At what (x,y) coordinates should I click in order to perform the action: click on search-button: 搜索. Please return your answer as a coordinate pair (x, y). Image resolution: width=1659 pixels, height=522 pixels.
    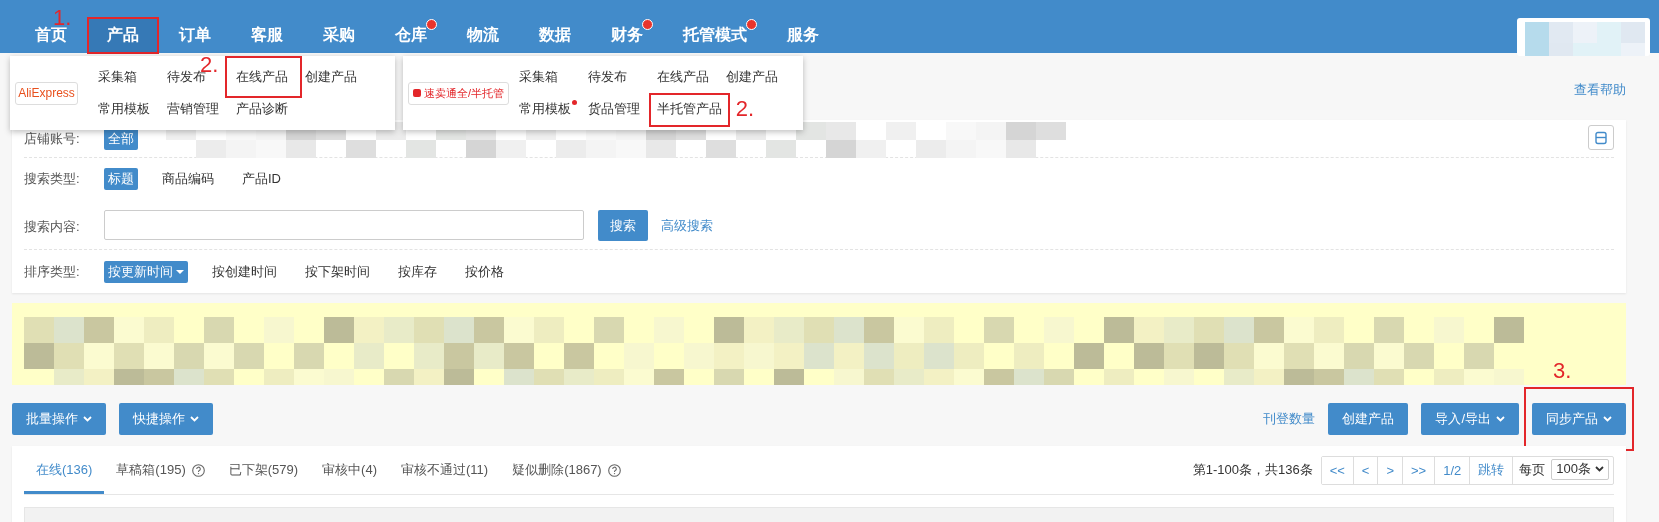
    Looking at the image, I should click on (623, 225).